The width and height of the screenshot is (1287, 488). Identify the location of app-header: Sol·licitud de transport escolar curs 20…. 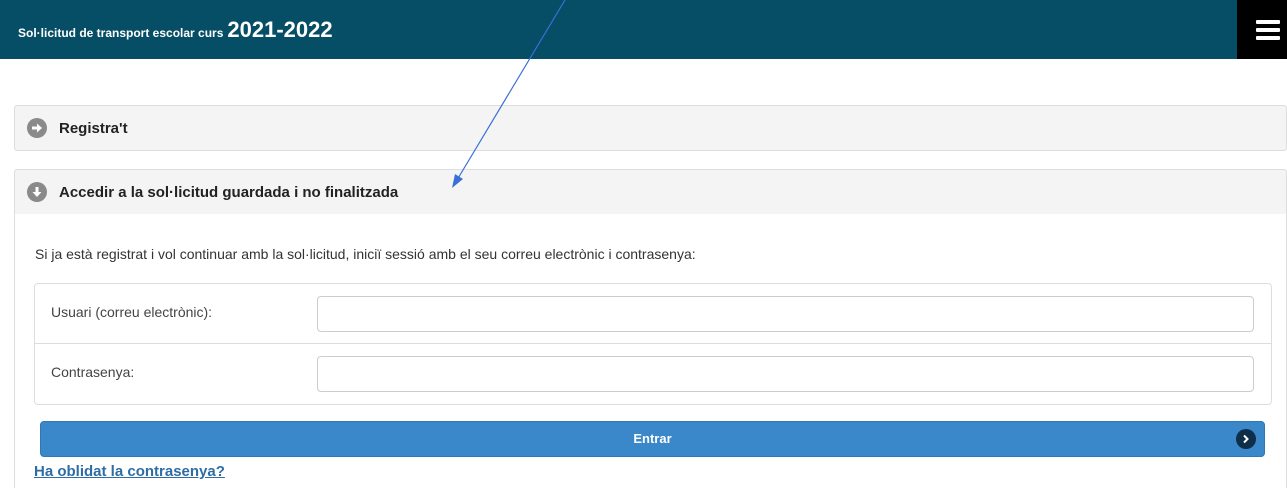
(643, 29).